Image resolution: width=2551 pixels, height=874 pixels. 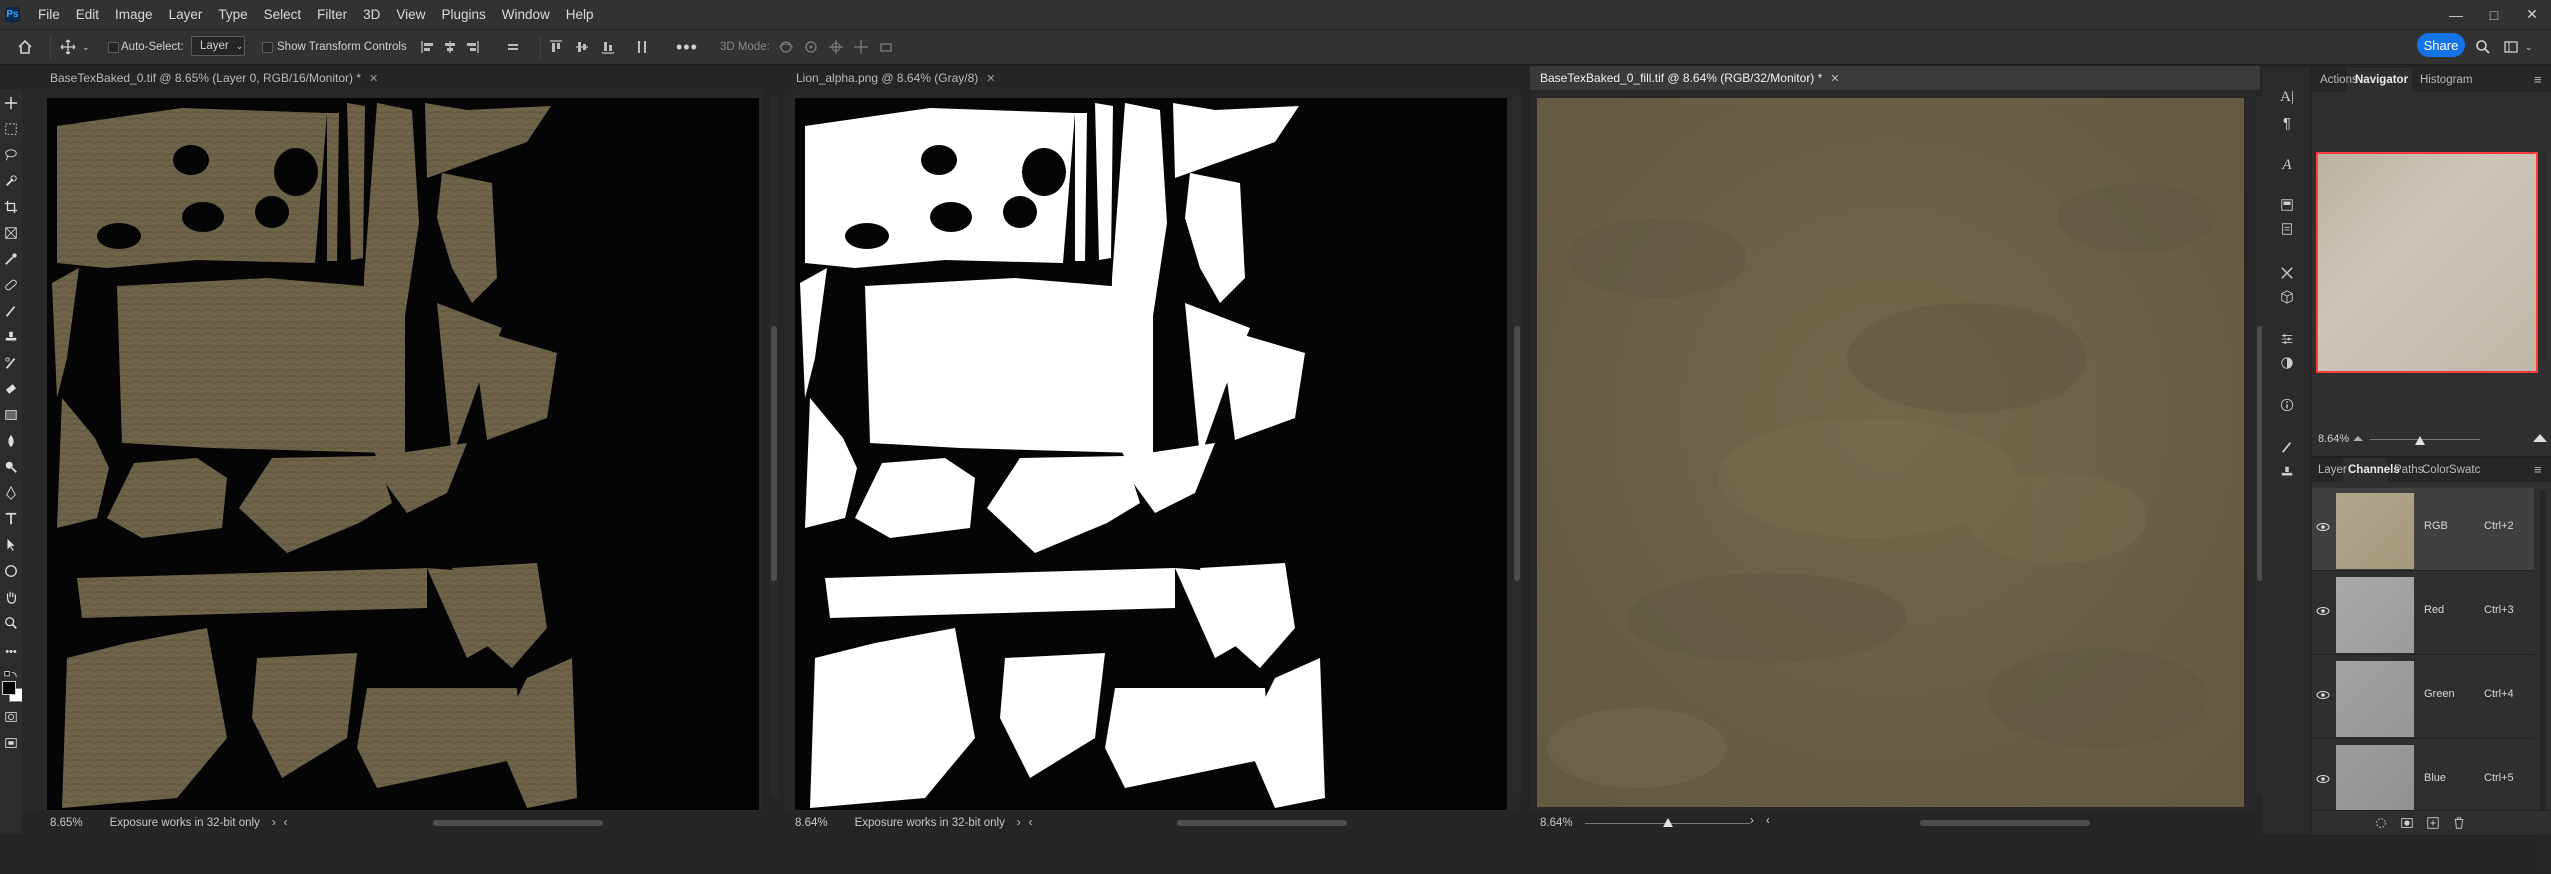 What do you see at coordinates (11, 467) in the screenshot?
I see `dodge-tool-icon` at bounding box center [11, 467].